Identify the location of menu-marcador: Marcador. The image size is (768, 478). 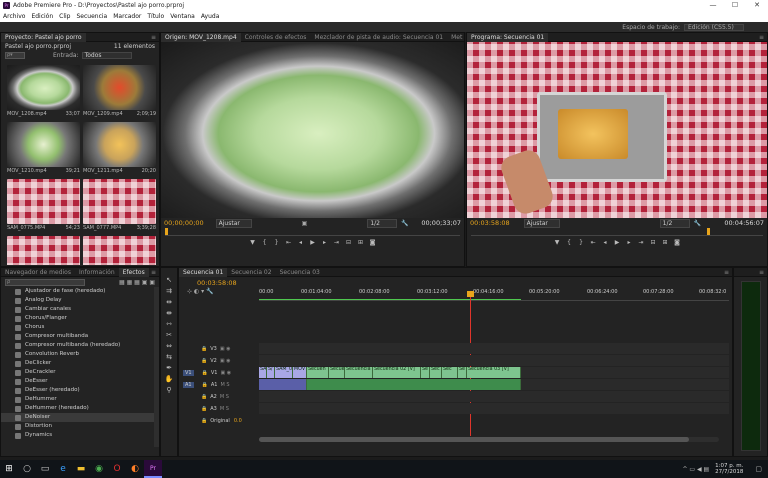
(127, 16).